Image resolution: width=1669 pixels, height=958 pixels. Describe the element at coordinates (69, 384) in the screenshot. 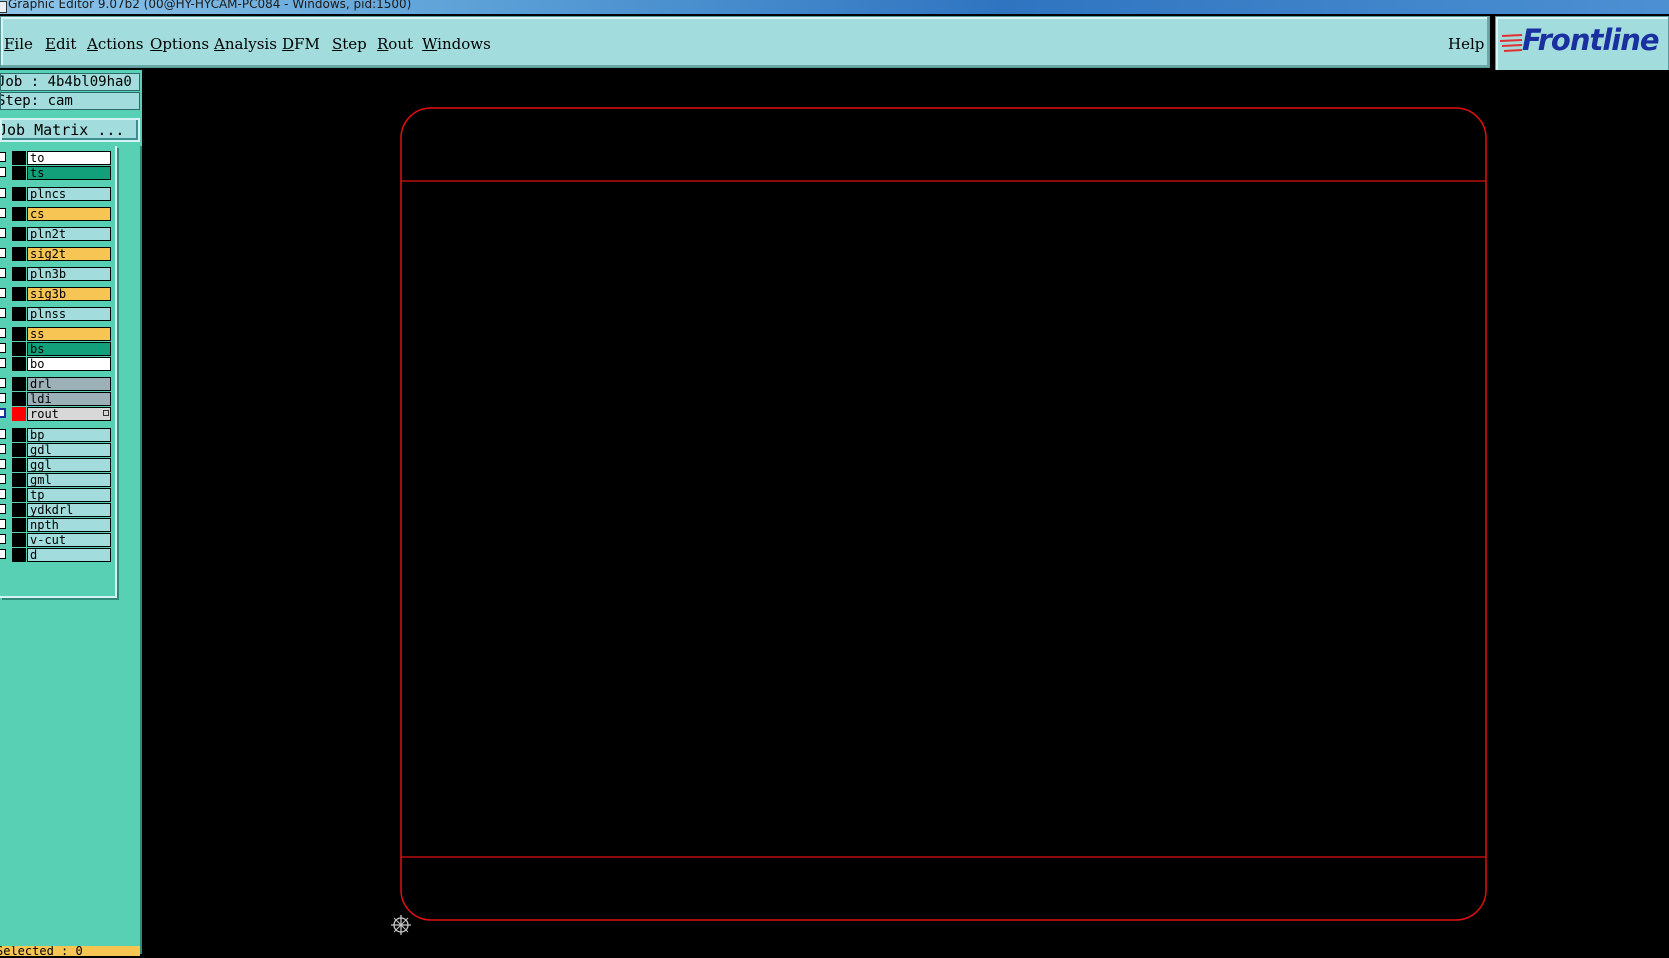

I see `layer-name: drl` at that location.